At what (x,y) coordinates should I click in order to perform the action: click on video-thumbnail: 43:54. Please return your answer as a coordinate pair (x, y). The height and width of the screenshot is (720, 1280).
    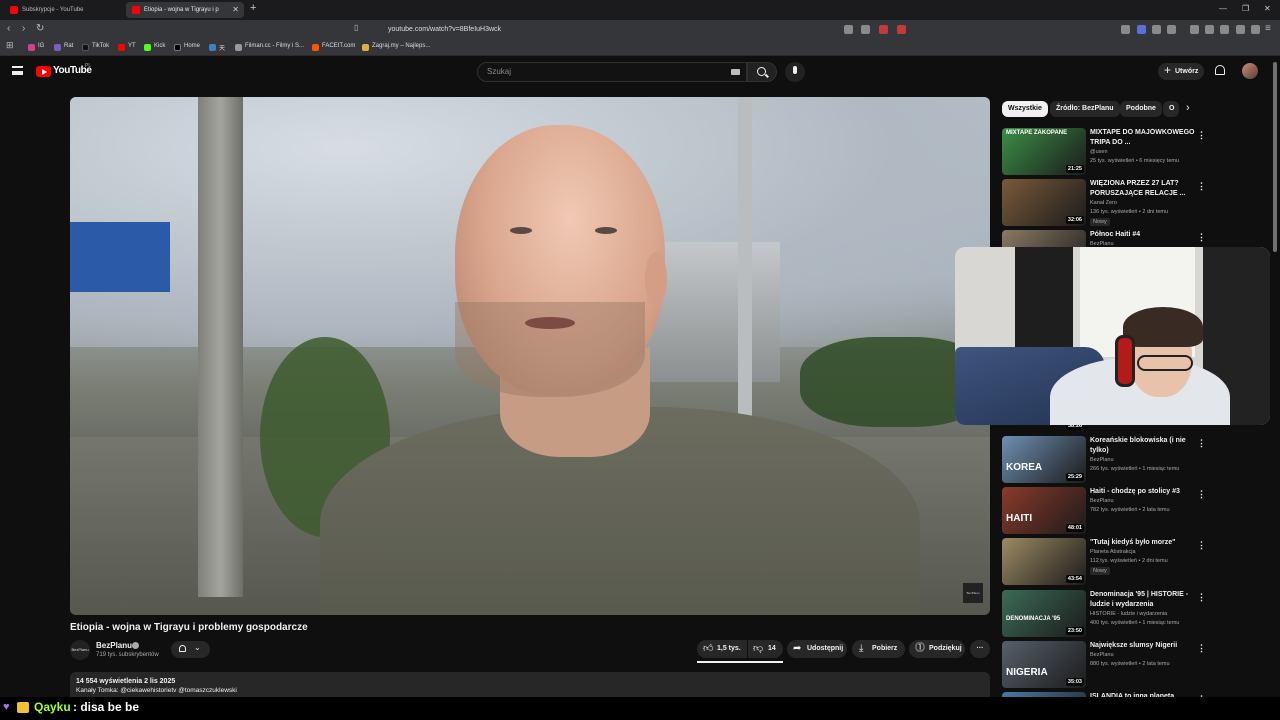
    Looking at the image, I should click on (1044, 561).